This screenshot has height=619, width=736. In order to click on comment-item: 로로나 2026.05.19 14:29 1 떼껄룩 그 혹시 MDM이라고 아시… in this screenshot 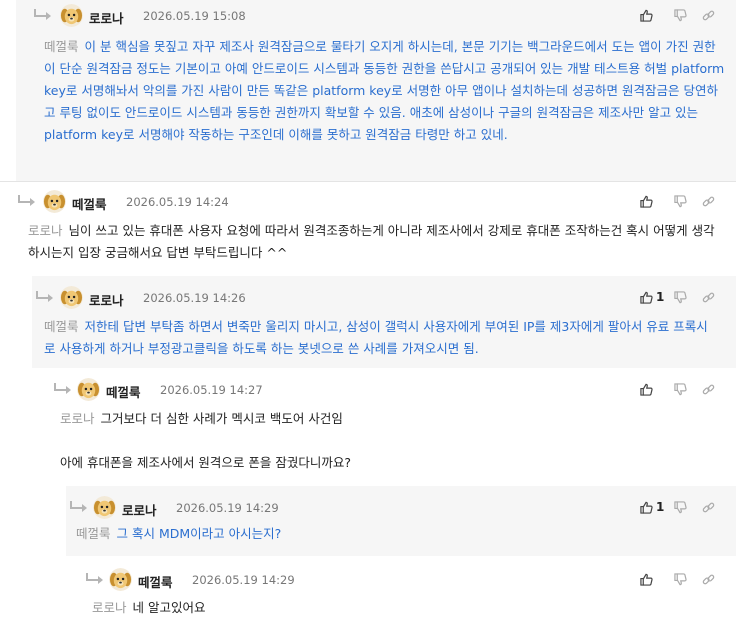, I will do `click(401, 521)`.